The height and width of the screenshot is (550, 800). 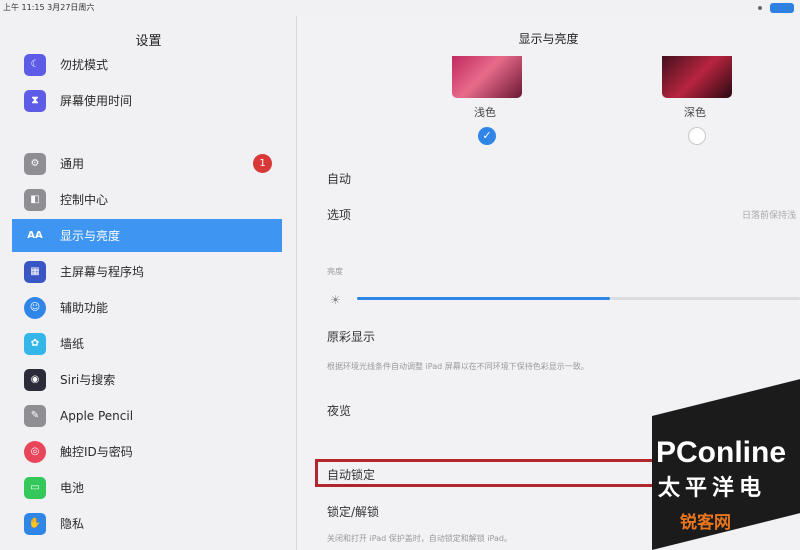 What do you see at coordinates (695, 112) in the screenshot?
I see `dark-mode-label: 深色` at bounding box center [695, 112].